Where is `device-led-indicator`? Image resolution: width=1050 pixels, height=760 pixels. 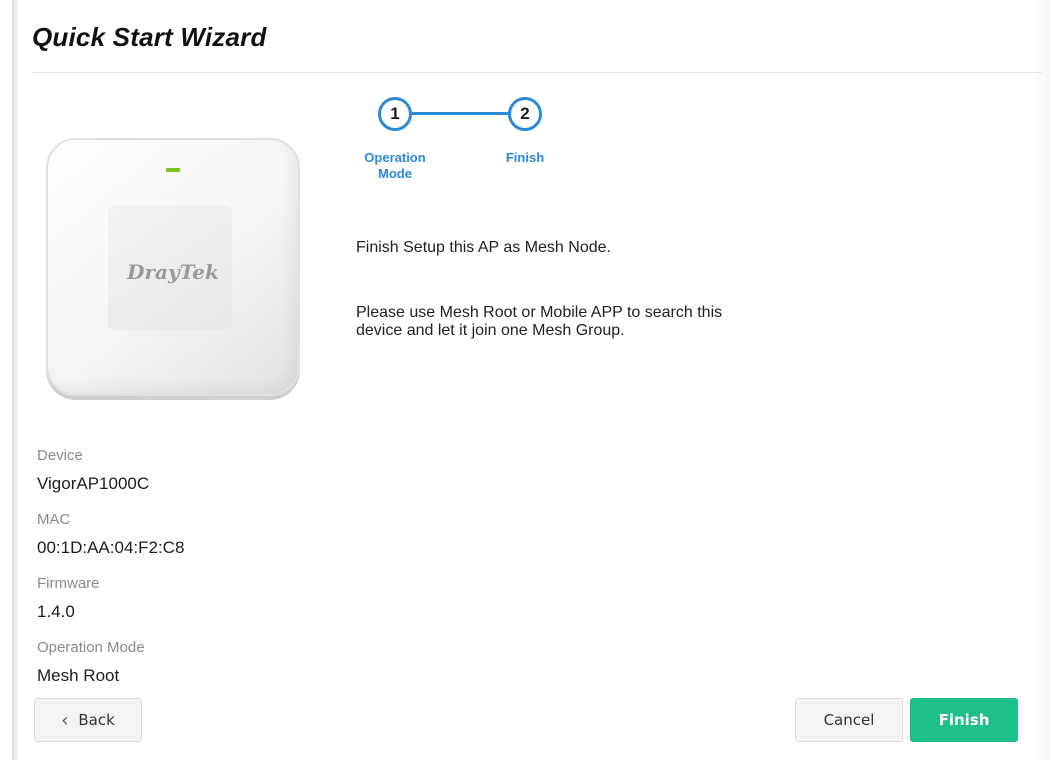 device-led-indicator is located at coordinates (173, 170).